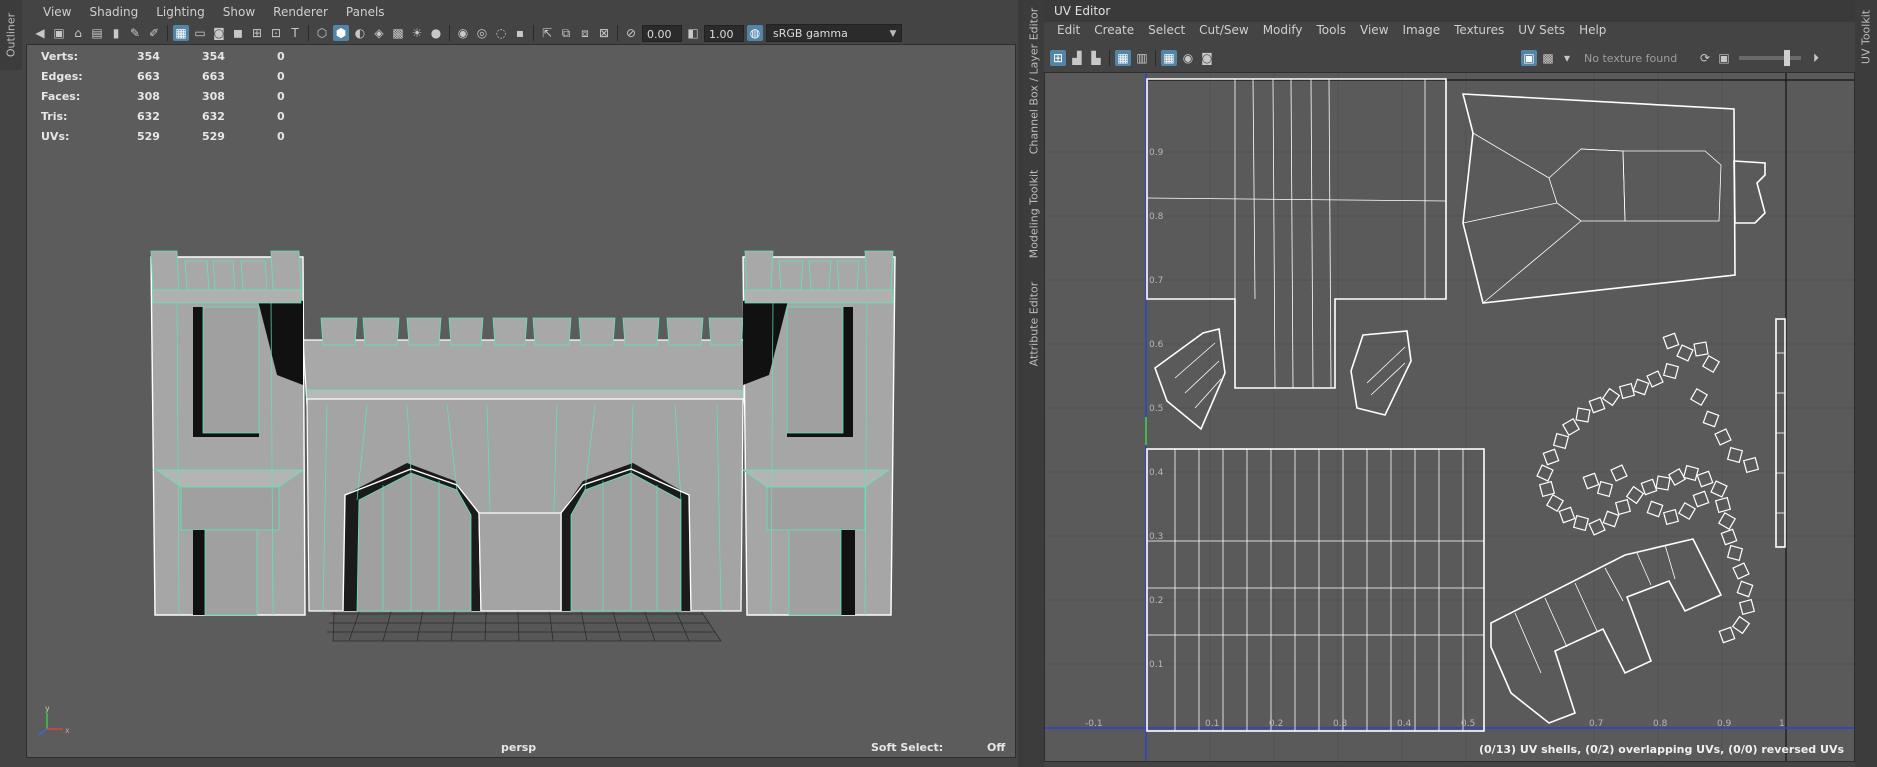 The image size is (1877, 767). What do you see at coordinates (893, 34) in the screenshot?
I see `chevron-down-icon: ▼` at bounding box center [893, 34].